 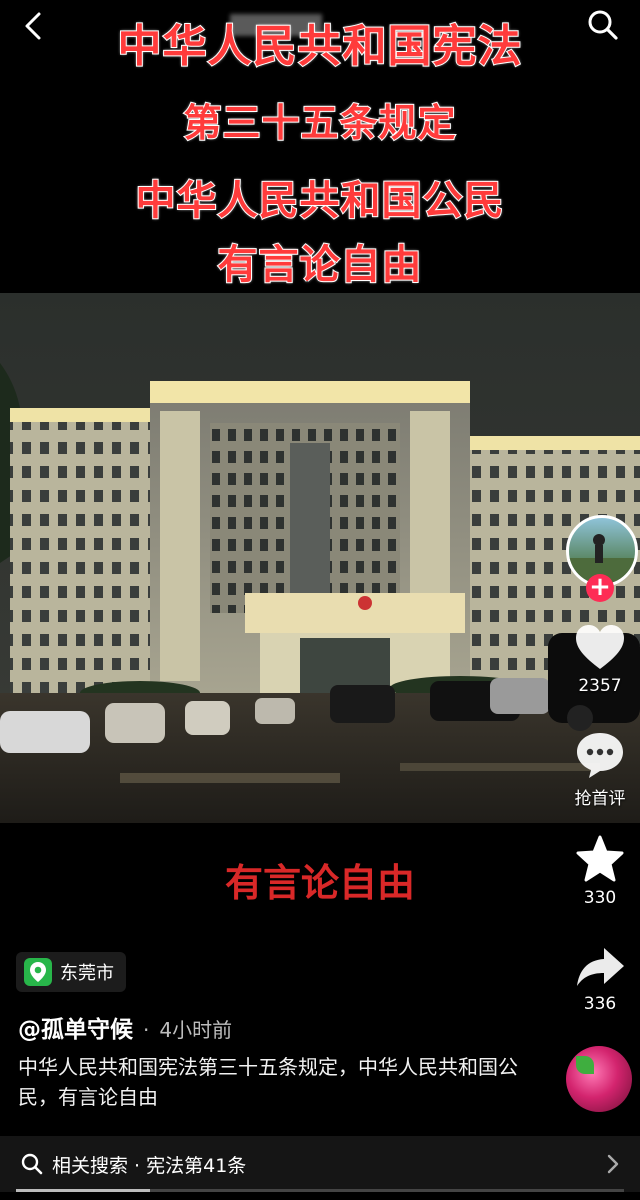 What do you see at coordinates (585, 1065) in the screenshot?
I see `music-disc-leaf` at bounding box center [585, 1065].